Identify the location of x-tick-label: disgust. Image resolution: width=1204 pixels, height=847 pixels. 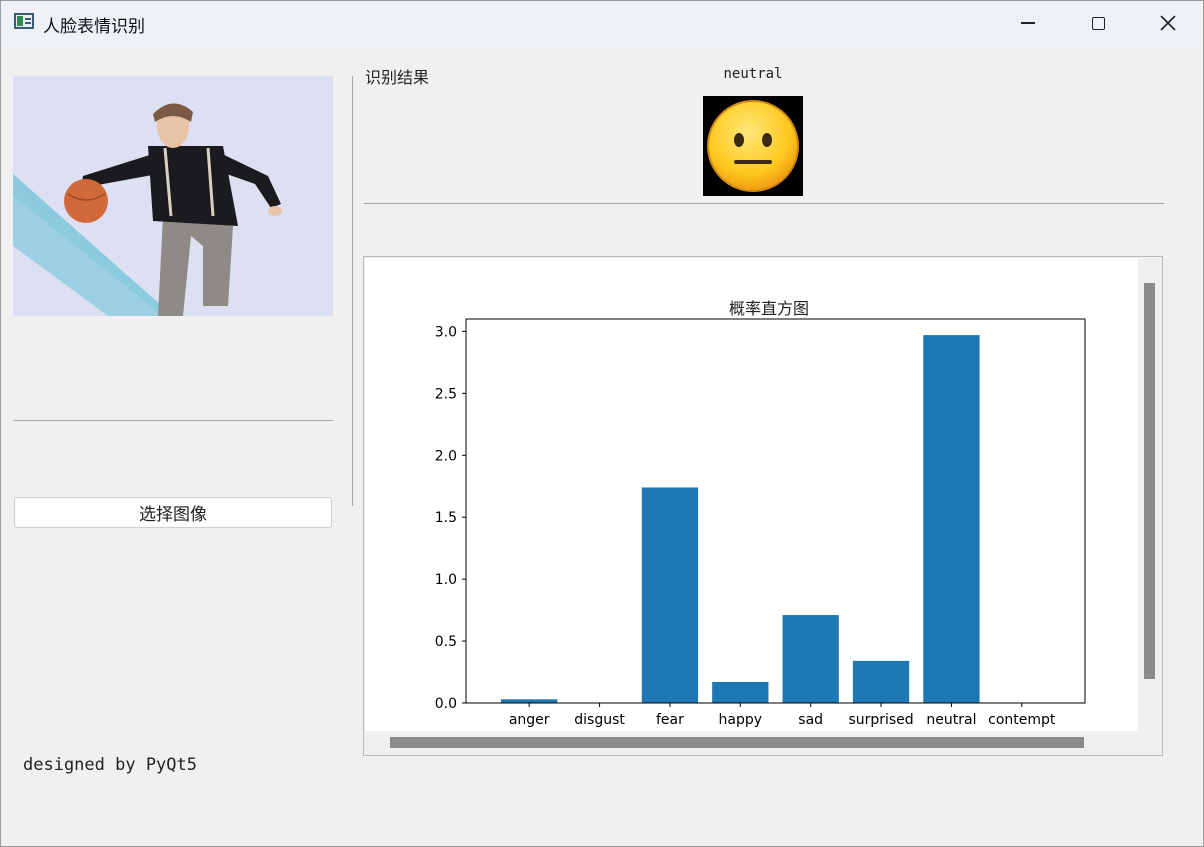
(599, 720).